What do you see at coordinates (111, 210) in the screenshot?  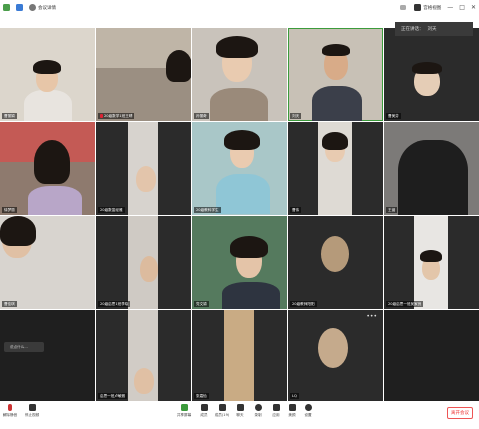 I see `participant-name: 20级数富经雅` at bounding box center [111, 210].